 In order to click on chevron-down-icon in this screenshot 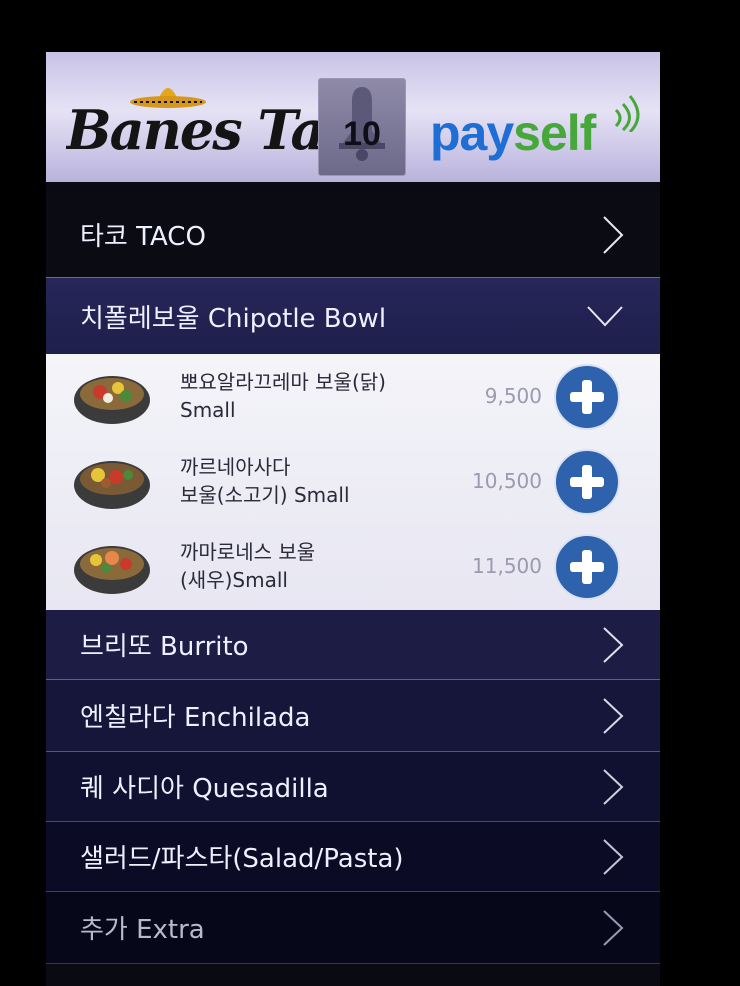, I will do `click(605, 316)`.